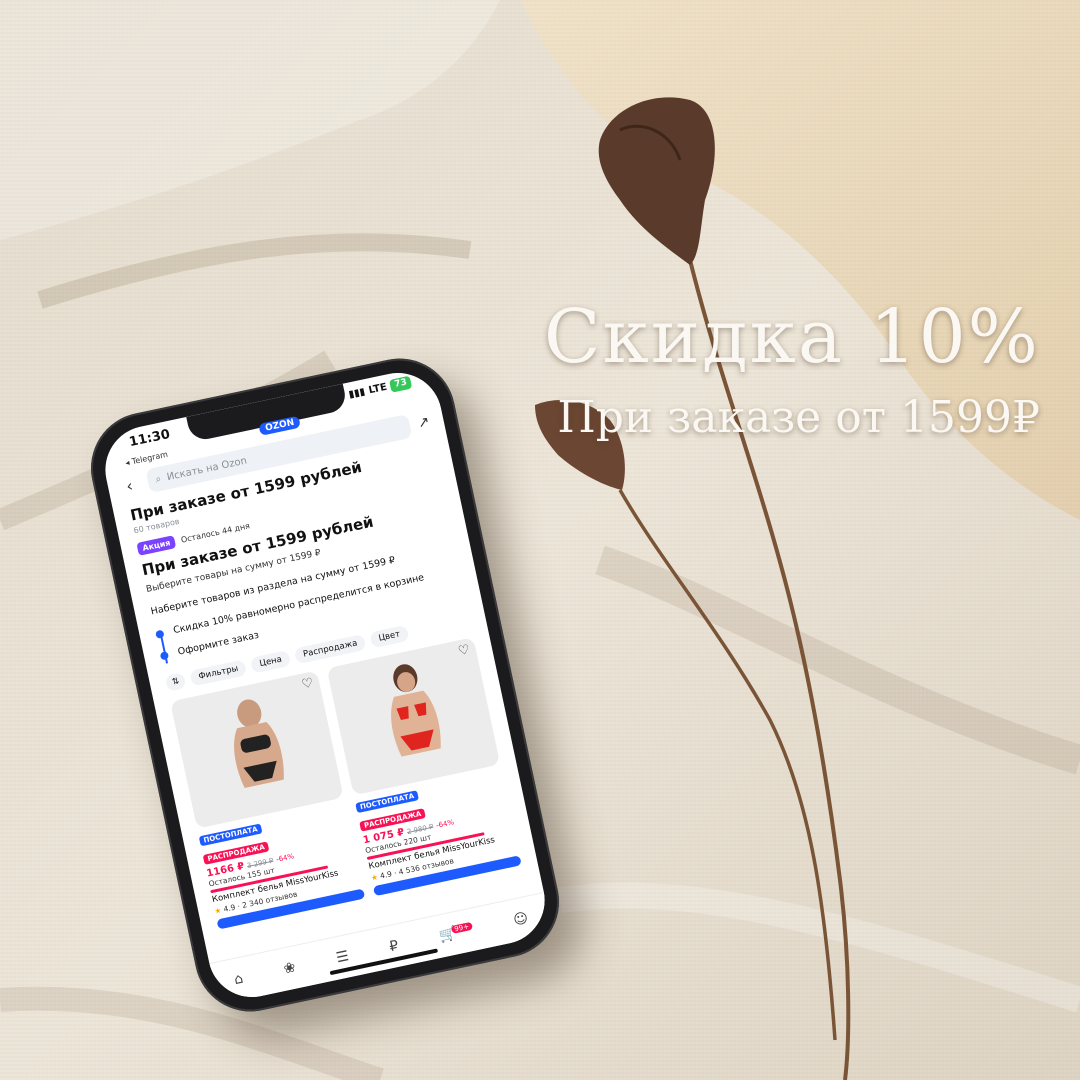 Image resolution: width=1080 pixels, height=1080 pixels. I want to click on sort-icon: ⇅, so click(175, 682).